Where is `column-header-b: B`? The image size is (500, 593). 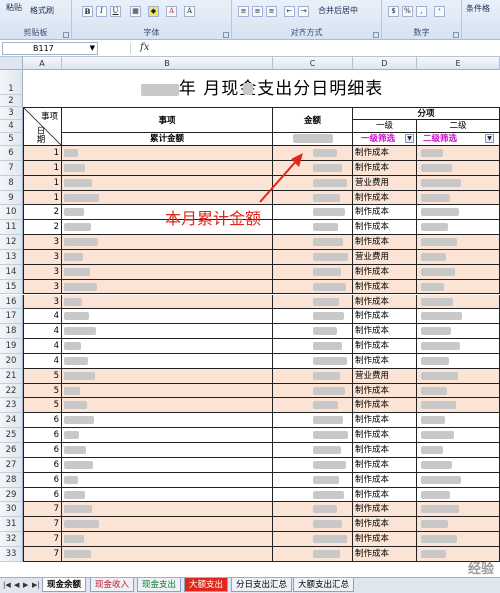 column-header-b: B is located at coordinates (167, 63).